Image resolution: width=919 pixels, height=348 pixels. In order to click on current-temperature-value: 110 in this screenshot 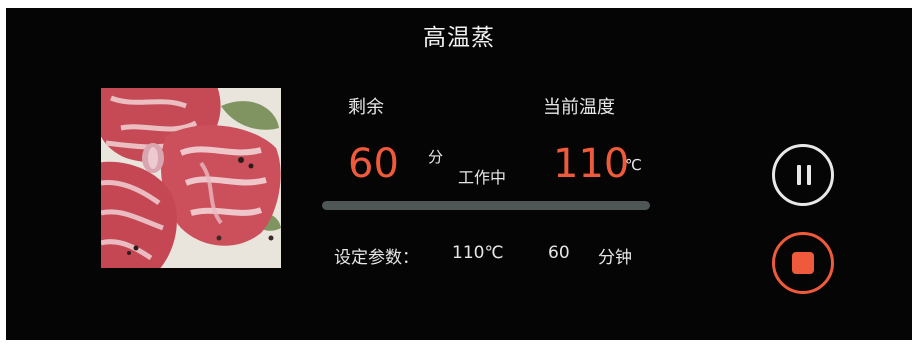, I will do `click(591, 164)`.